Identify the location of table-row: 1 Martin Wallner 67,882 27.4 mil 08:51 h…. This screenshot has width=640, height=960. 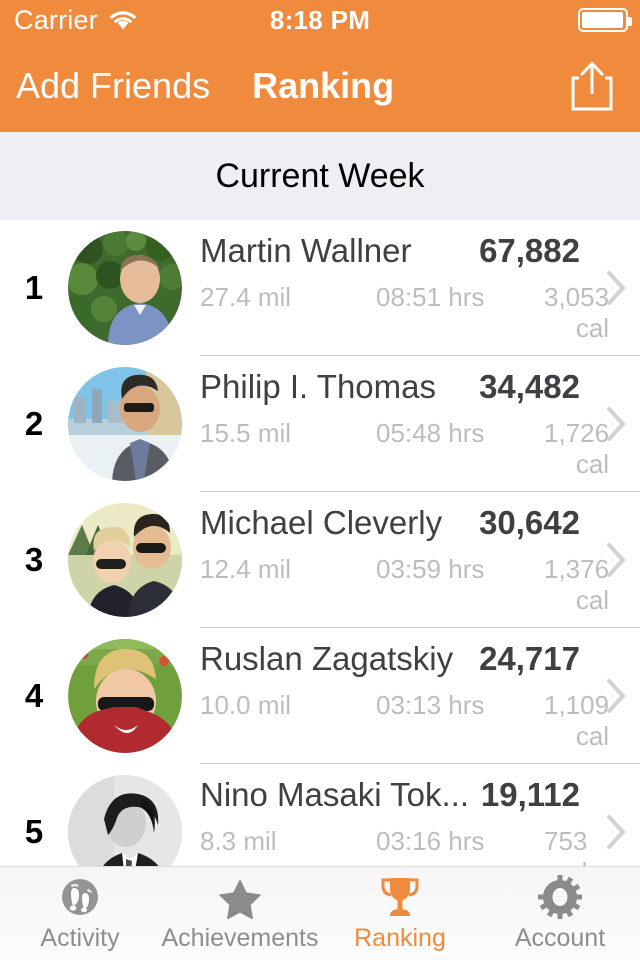
(320, 288).